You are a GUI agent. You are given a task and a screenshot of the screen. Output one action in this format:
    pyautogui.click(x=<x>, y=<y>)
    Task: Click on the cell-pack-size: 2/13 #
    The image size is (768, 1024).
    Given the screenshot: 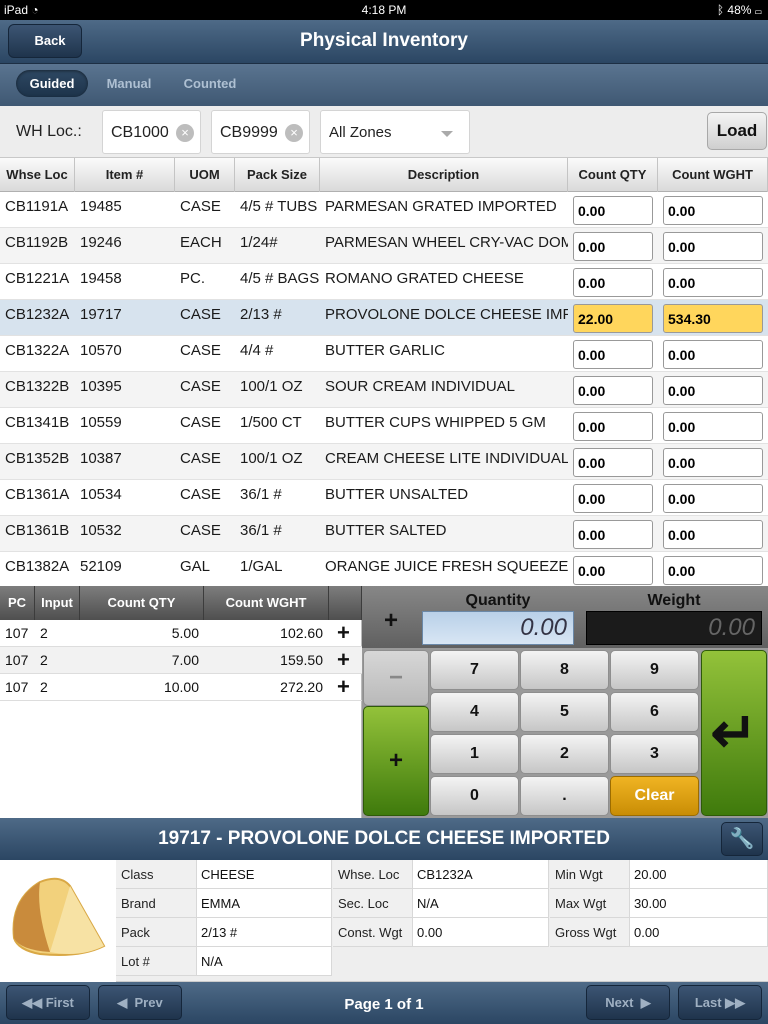 What is the action you would take?
    pyautogui.click(x=261, y=314)
    